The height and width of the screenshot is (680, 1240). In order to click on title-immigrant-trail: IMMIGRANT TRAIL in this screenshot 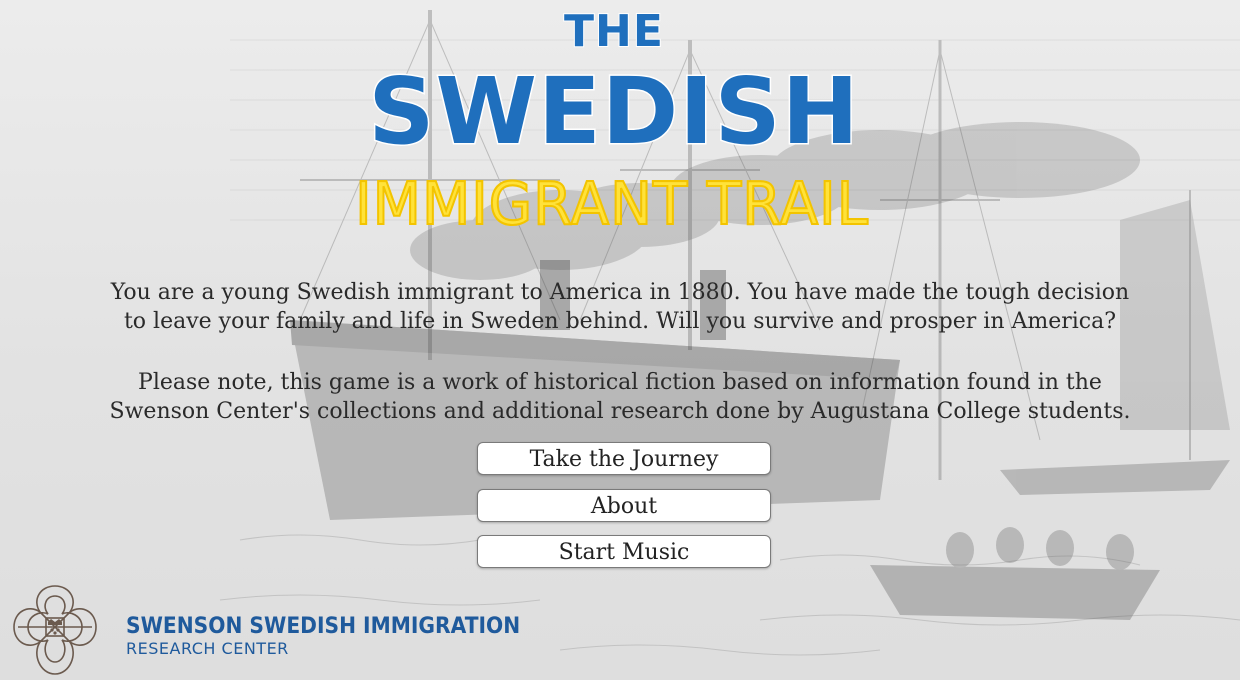, I will do `click(611, 204)`.